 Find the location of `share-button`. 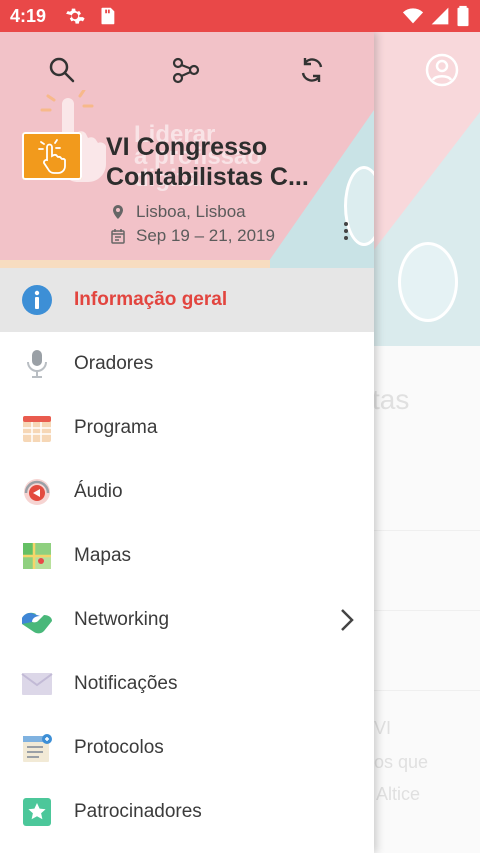

share-button is located at coordinates (186, 70).